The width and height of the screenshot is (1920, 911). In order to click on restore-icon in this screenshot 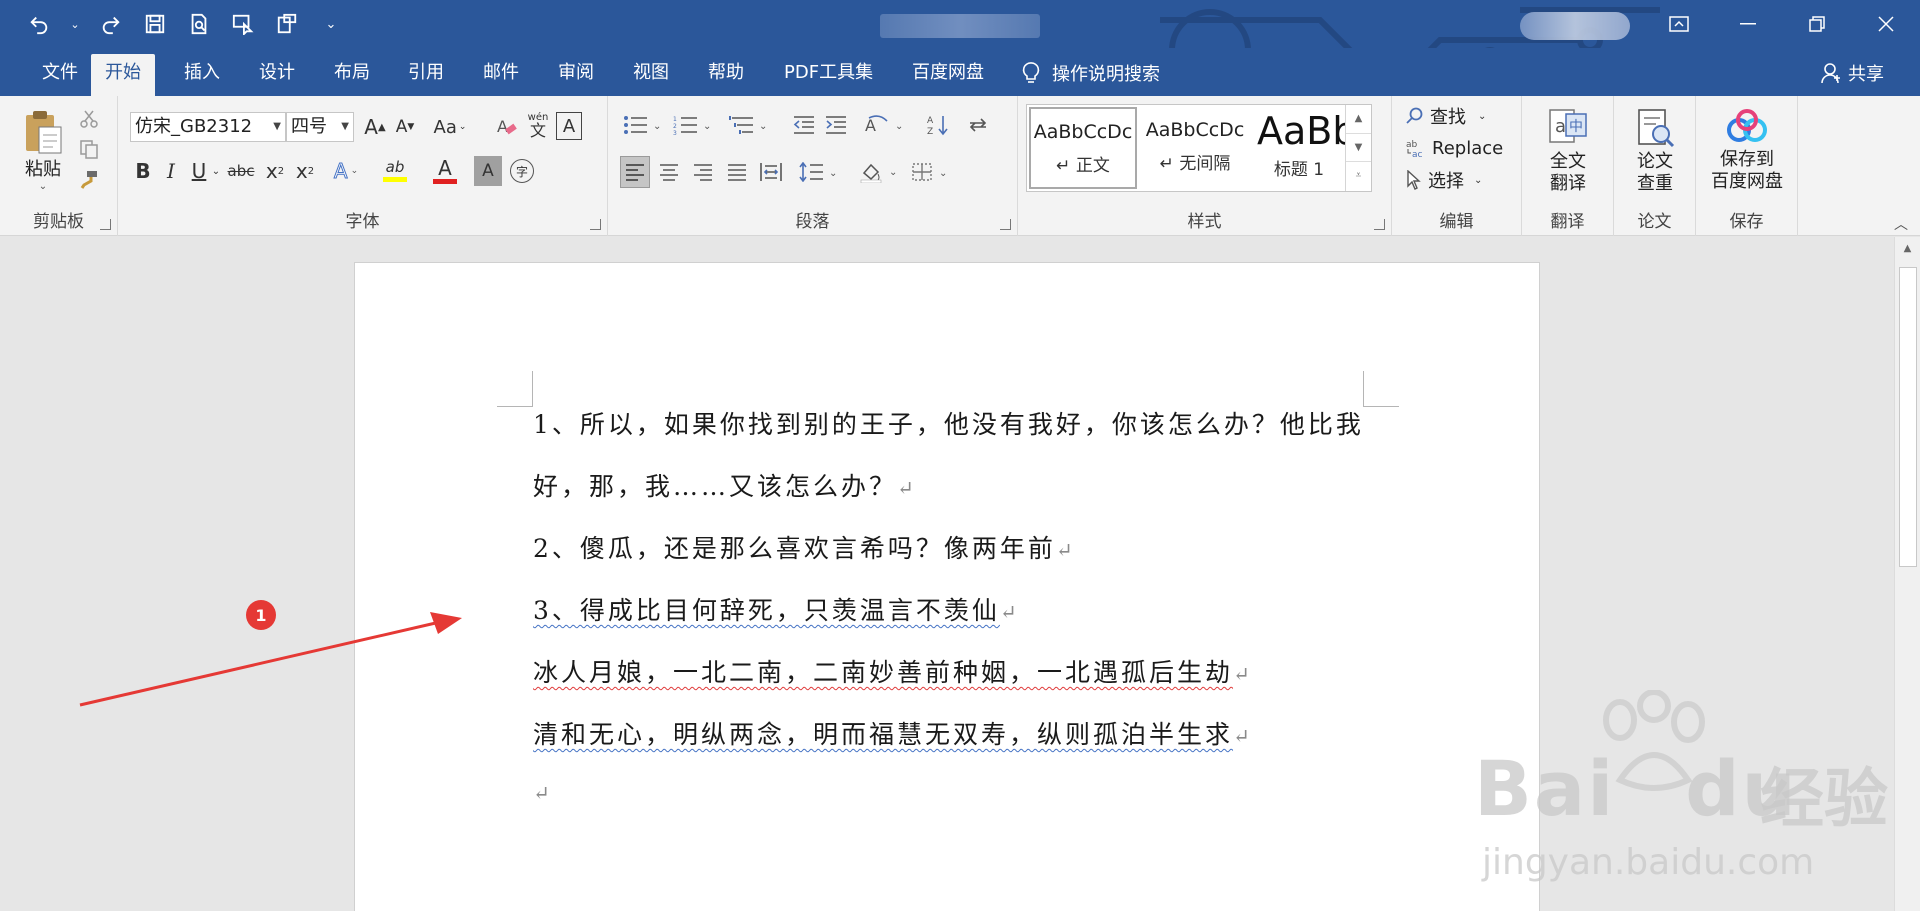, I will do `click(1816, 24)`.